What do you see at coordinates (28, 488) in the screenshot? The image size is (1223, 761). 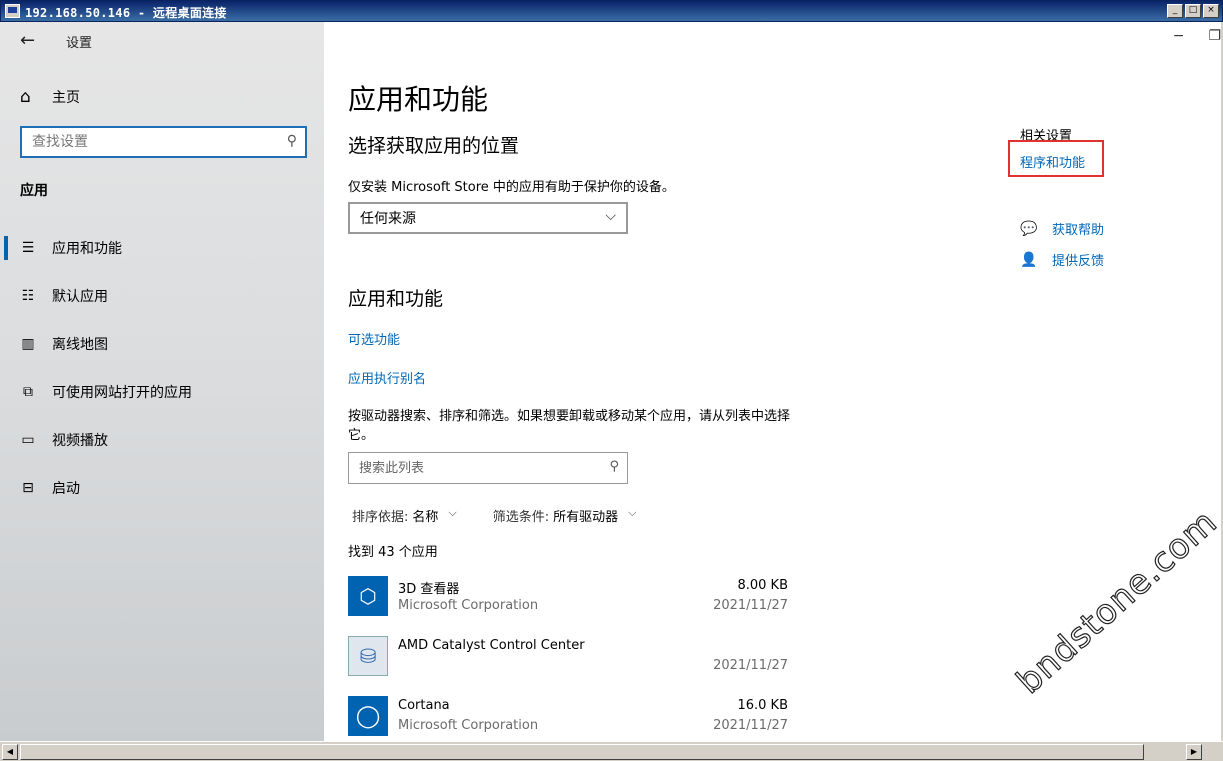 I see `startup-icon: ⊟` at bounding box center [28, 488].